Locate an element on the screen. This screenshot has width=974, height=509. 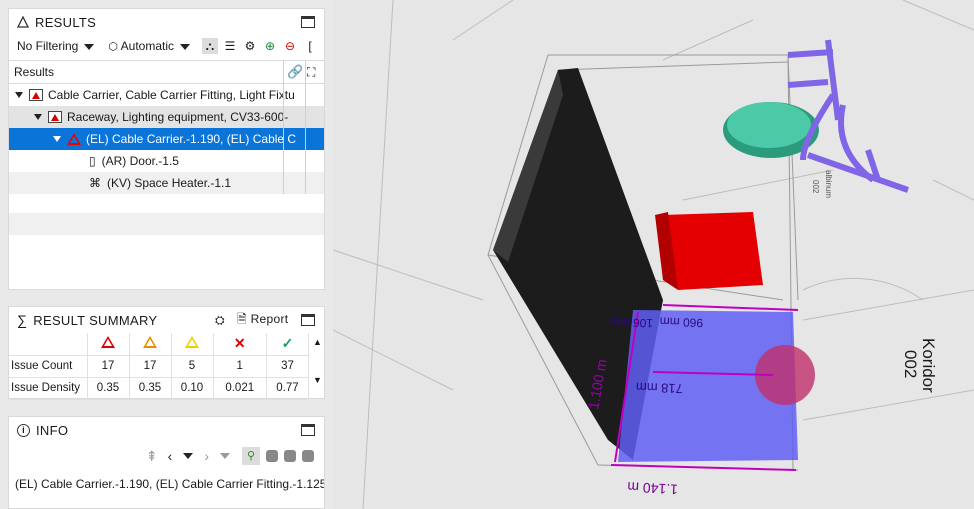
table-cell: 0.021 is located at coordinates (239, 388).